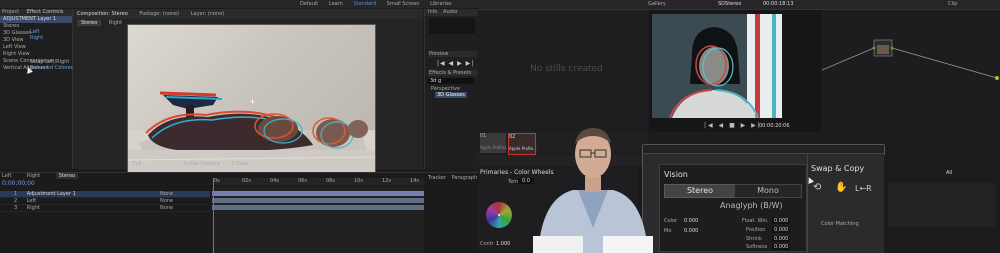 The image size is (1000, 253). What do you see at coordinates (838, 168) in the screenshot?
I see `swap-copy-label: Swap & Copy` at bounding box center [838, 168].